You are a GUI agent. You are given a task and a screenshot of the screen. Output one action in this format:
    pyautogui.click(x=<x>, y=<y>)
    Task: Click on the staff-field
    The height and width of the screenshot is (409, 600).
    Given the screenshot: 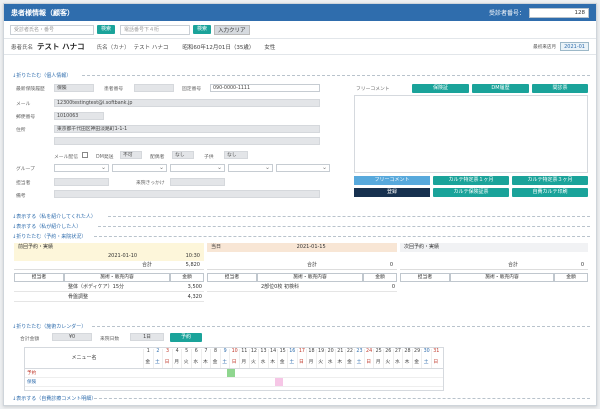 What is the action you would take?
    pyautogui.click(x=81, y=182)
    